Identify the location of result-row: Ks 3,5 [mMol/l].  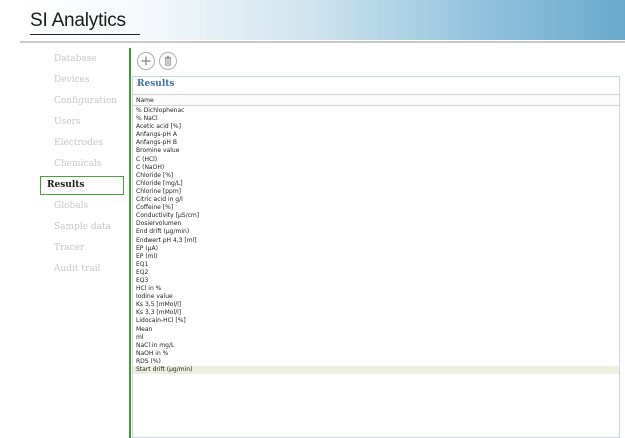
(376, 305).